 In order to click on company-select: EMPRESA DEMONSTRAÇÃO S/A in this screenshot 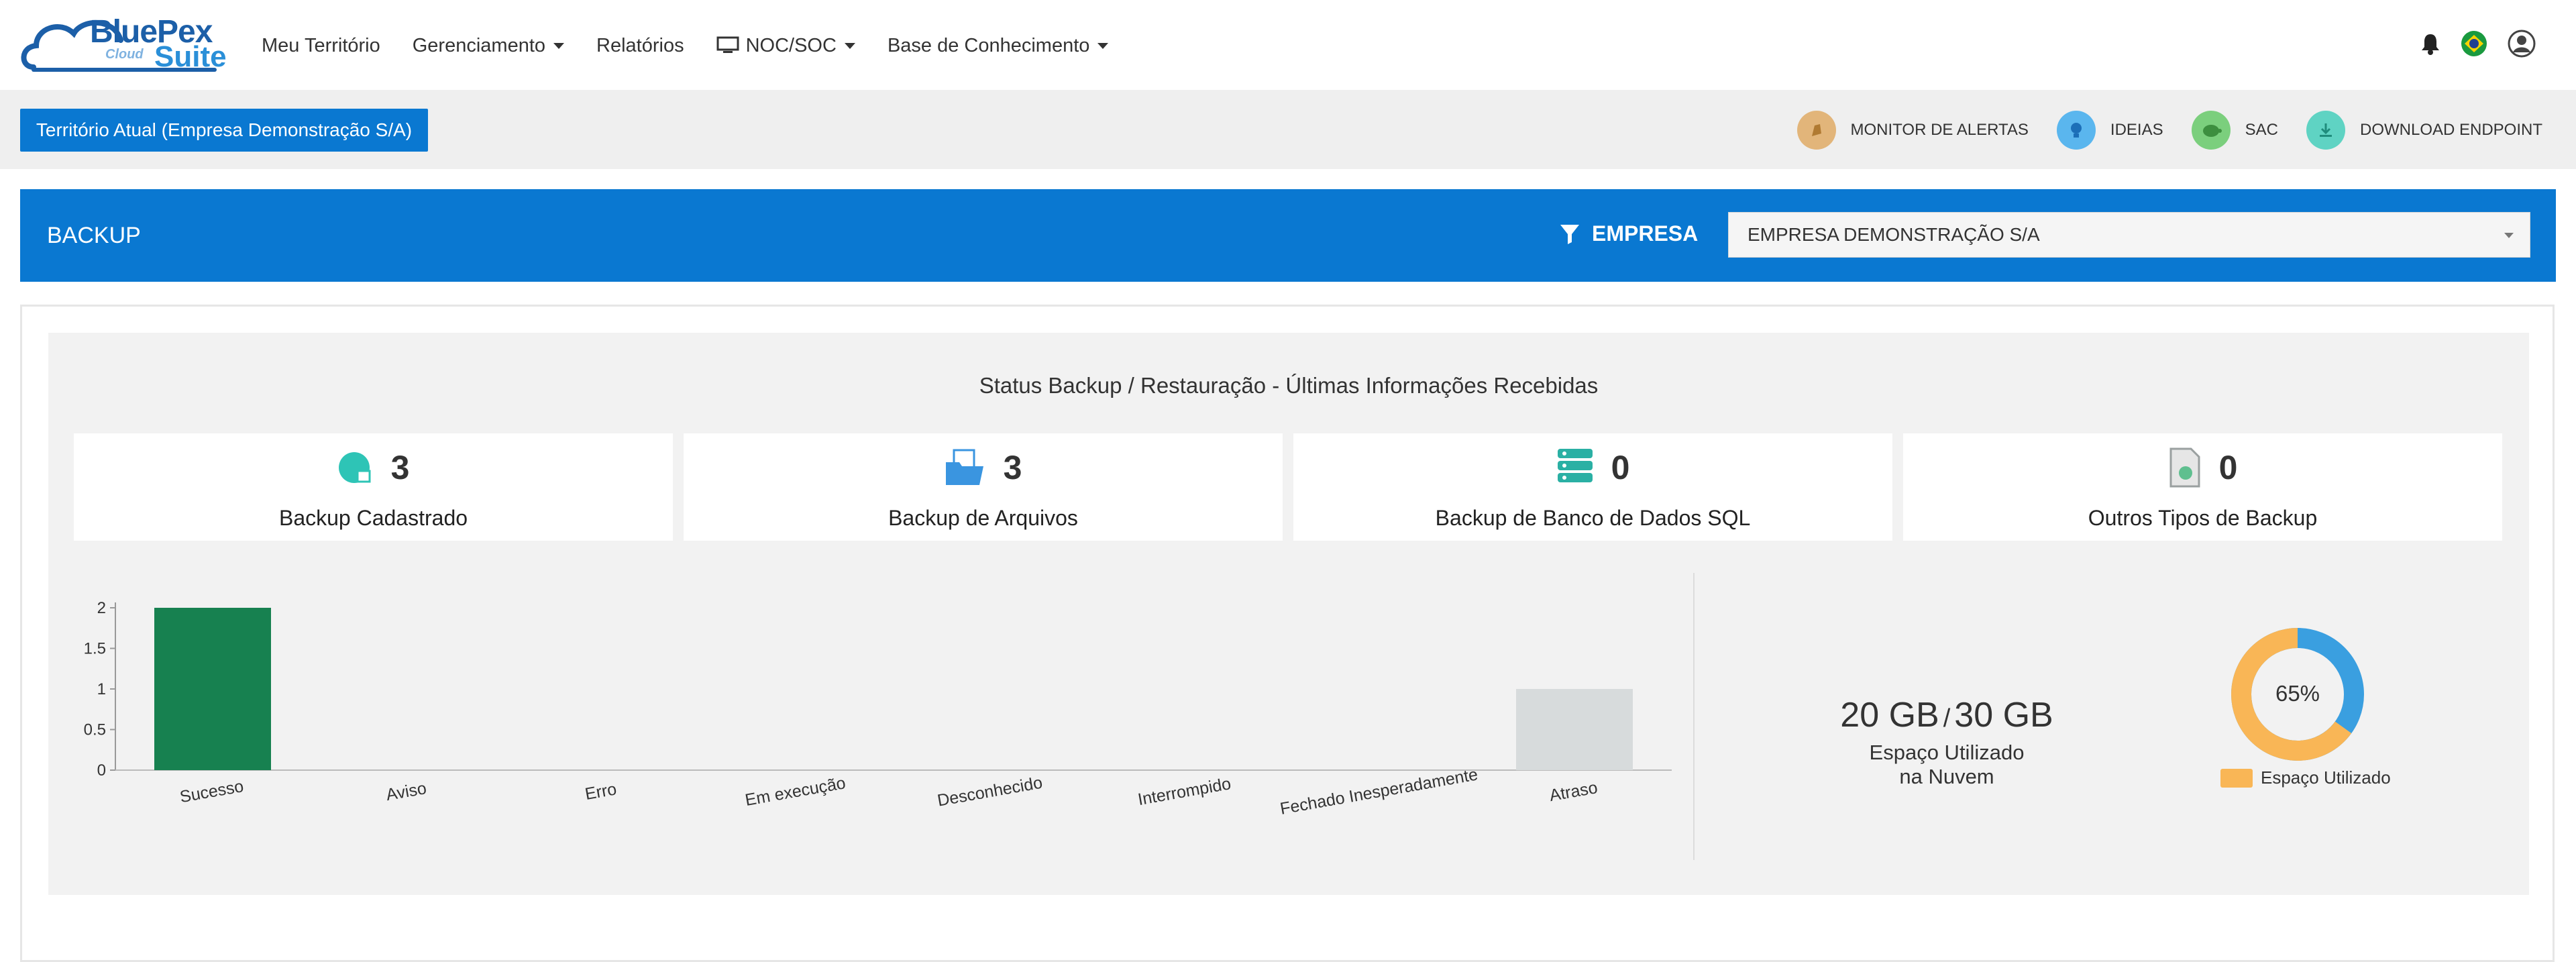, I will do `click(2129, 235)`.